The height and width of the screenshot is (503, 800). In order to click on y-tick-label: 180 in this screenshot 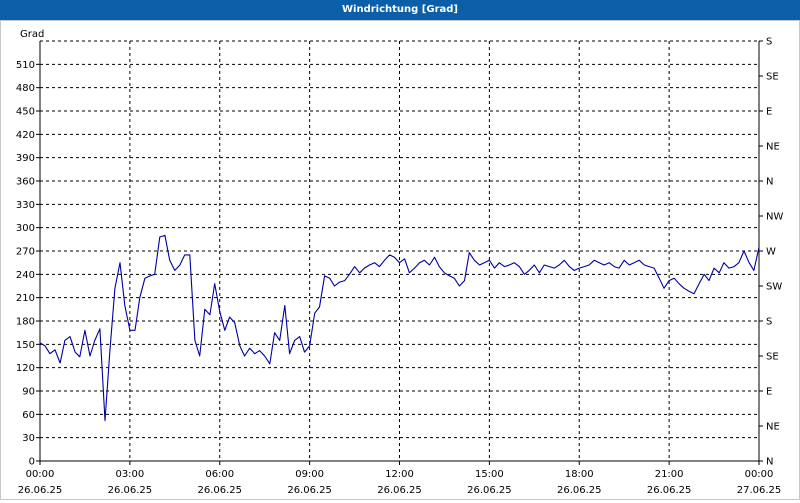, I will do `click(25, 322)`.